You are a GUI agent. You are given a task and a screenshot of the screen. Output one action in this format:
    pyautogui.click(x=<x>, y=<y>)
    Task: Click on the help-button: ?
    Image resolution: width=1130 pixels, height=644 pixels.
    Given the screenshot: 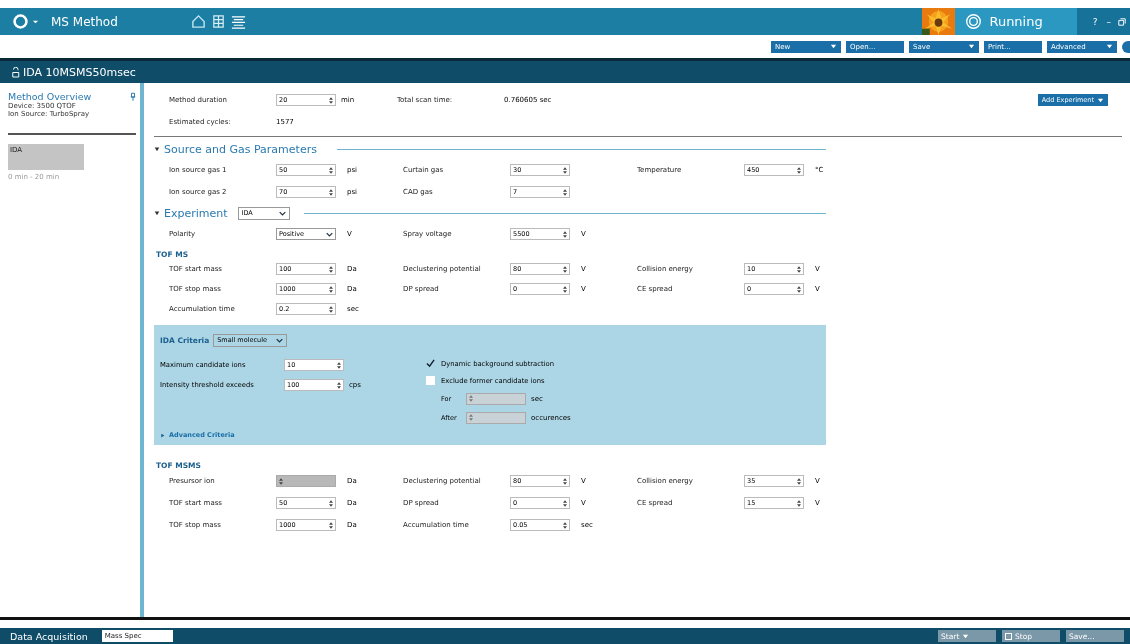 What is the action you would take?
    pyautogui.click(x=1095, y=21)
    